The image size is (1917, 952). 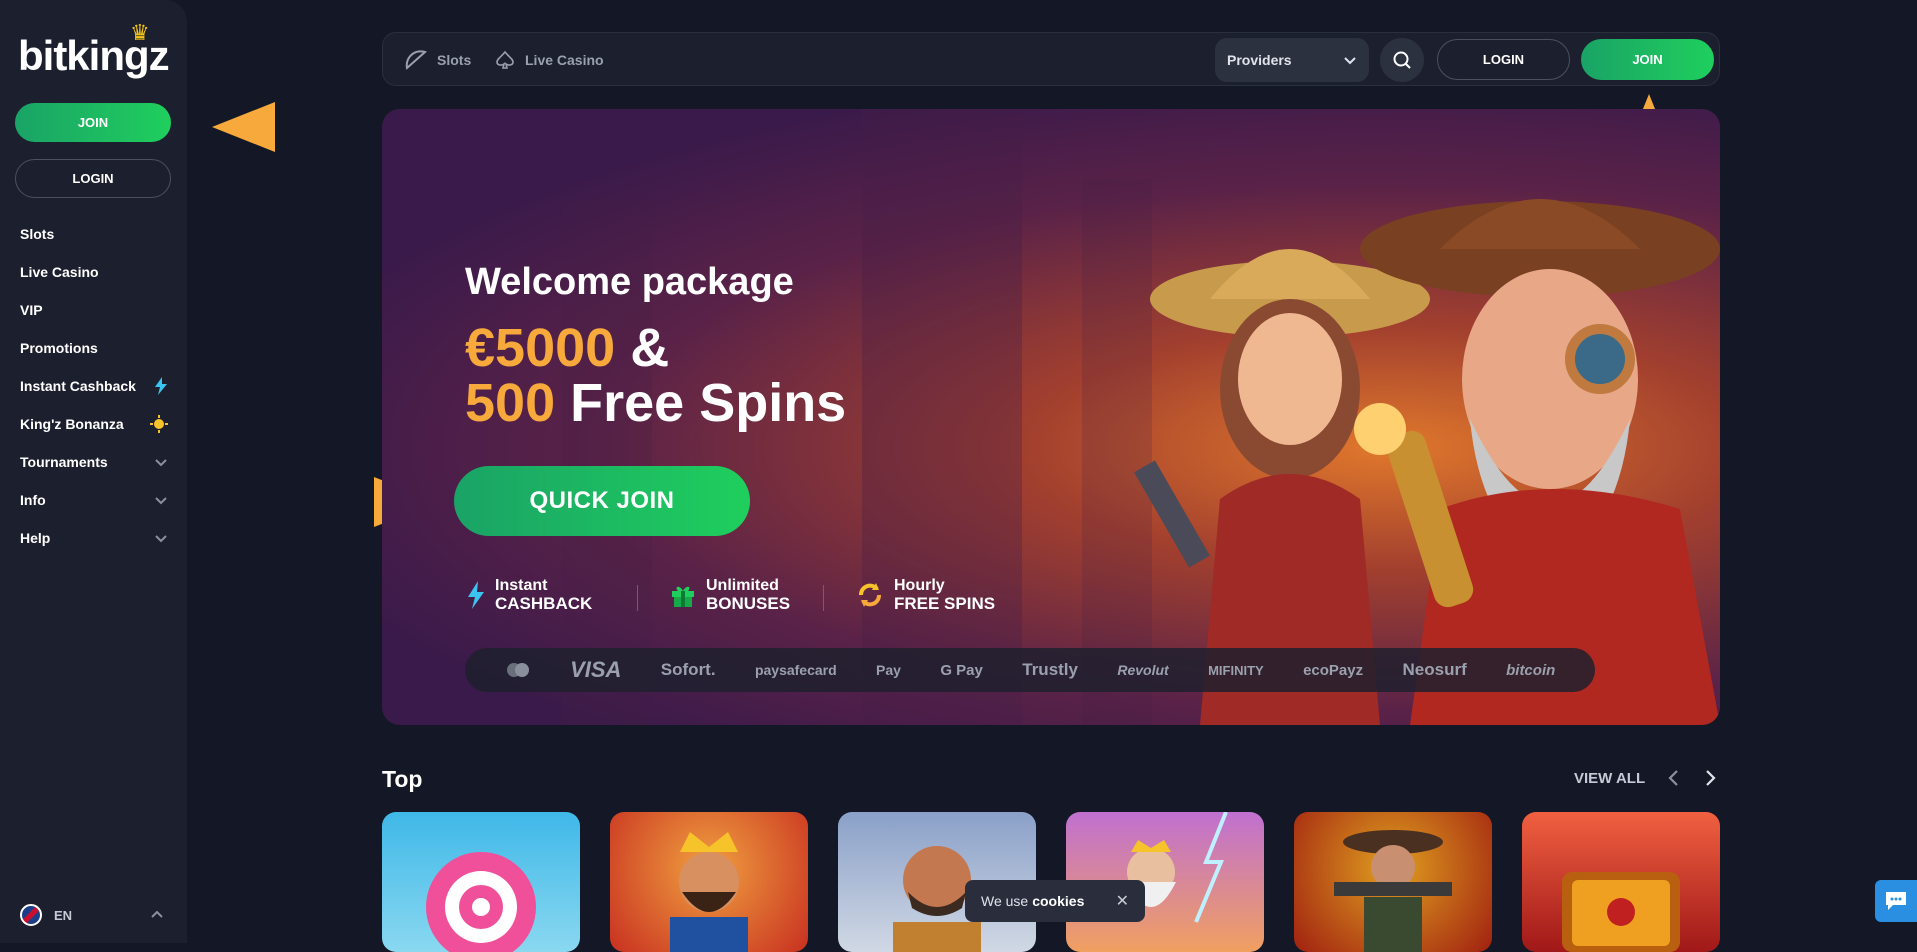 What do you see at coordinates (243, 127) in the screenshot?
I see `pointer-arrow-left` at bounding box center [243, 127].